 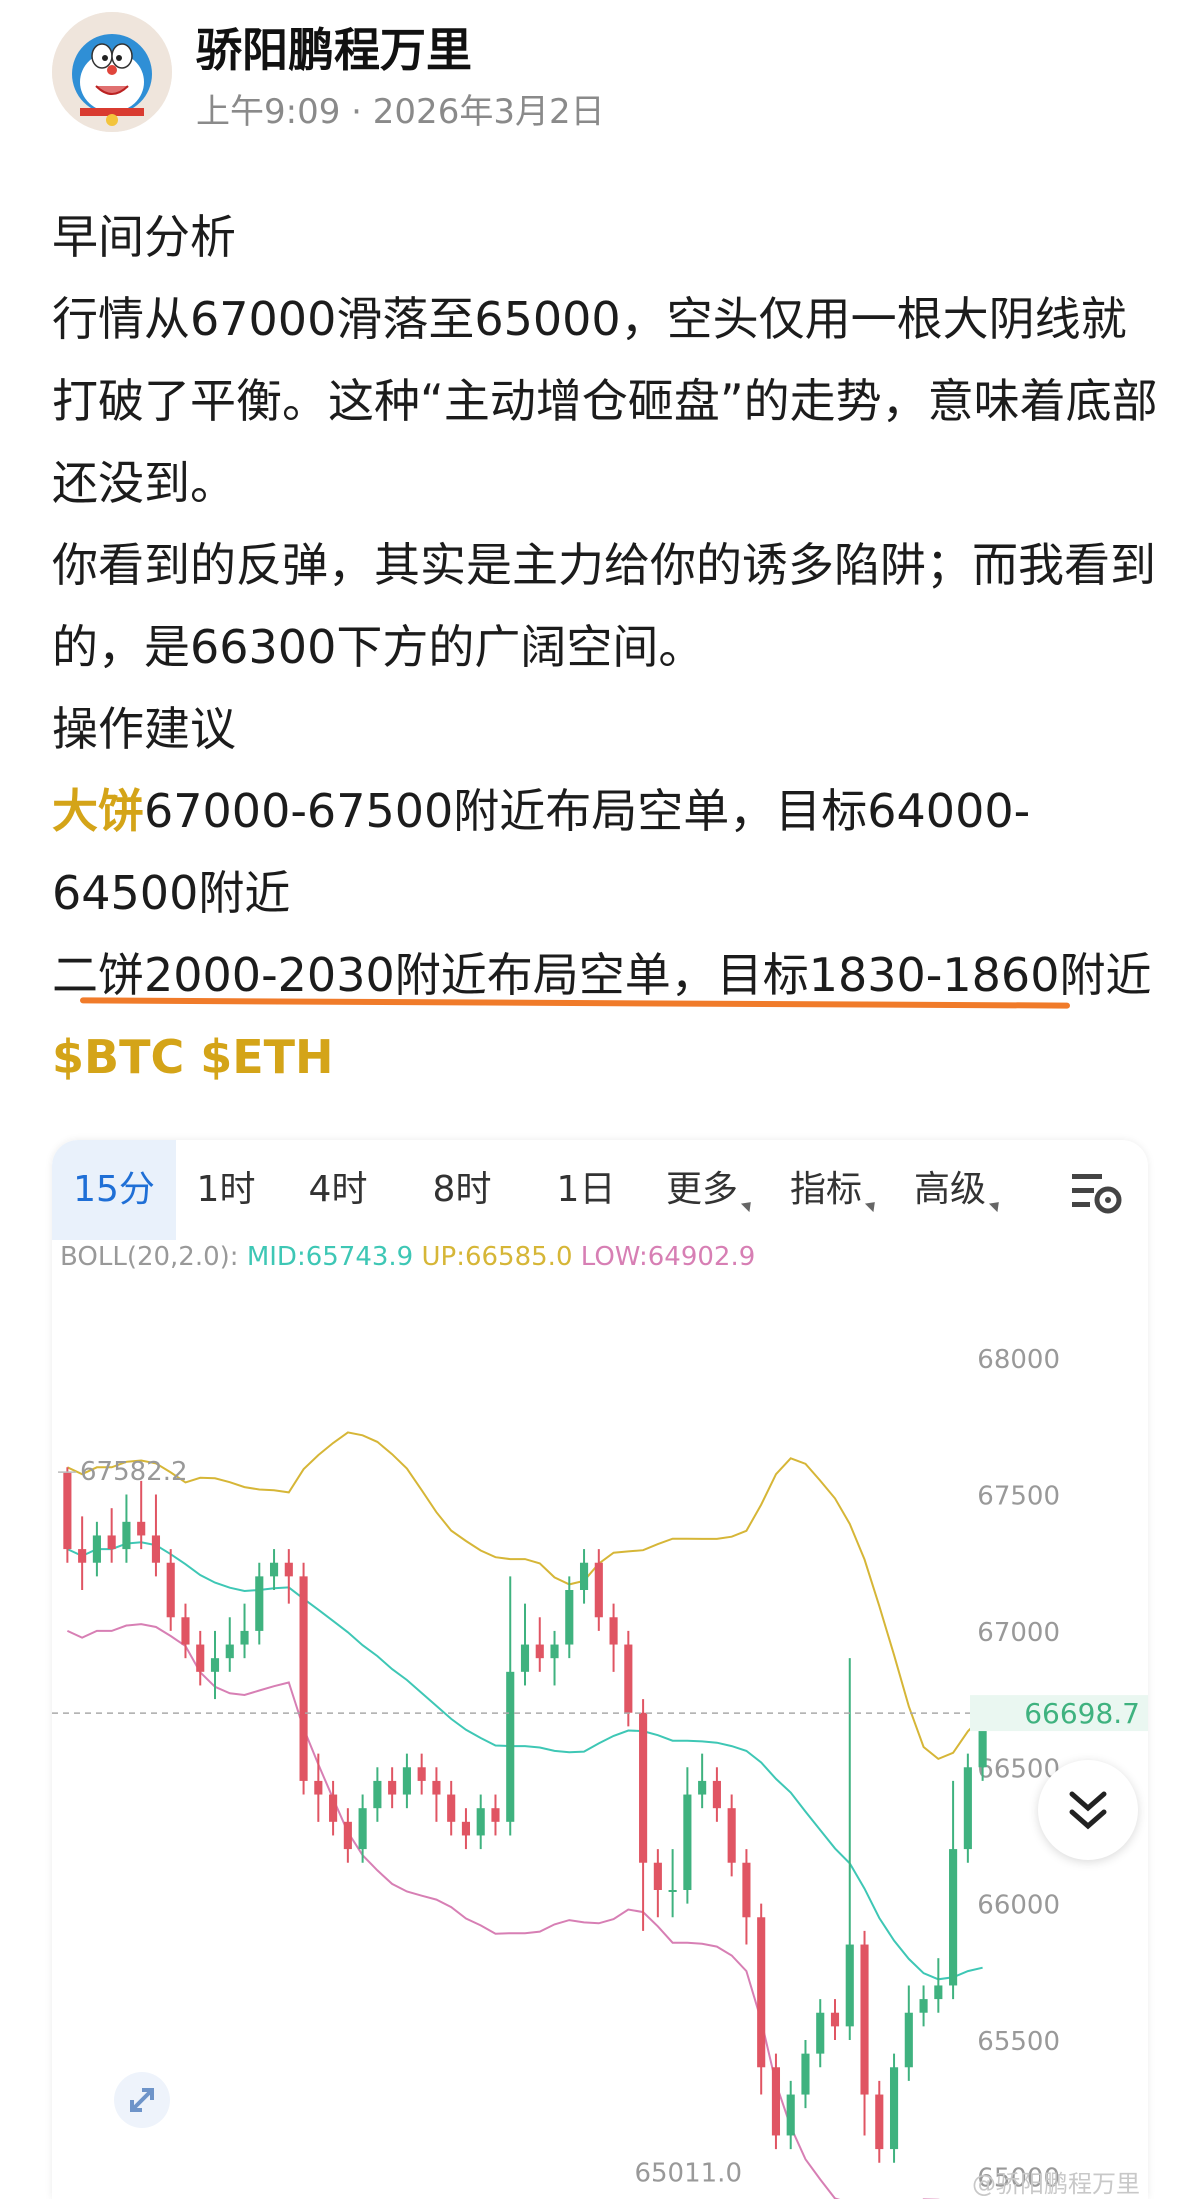 I want to click on dropdown-triangle-icon, so click(x=872, y=1205).